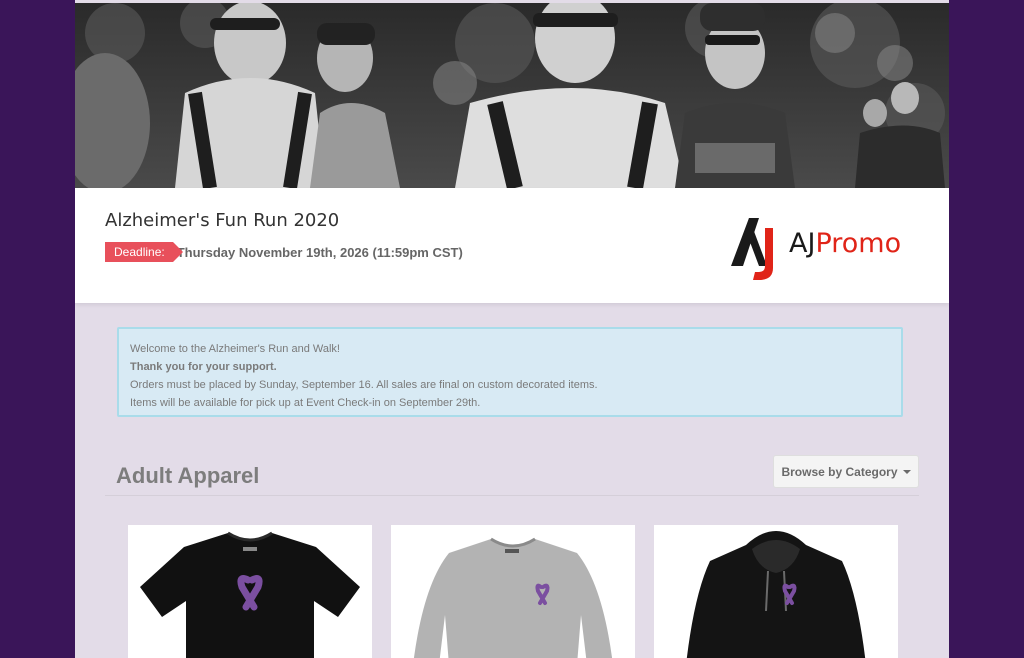 This screenshot has height=658, width=1024. I want to click on deadline-badge: Deadline:, so click(144, 252).